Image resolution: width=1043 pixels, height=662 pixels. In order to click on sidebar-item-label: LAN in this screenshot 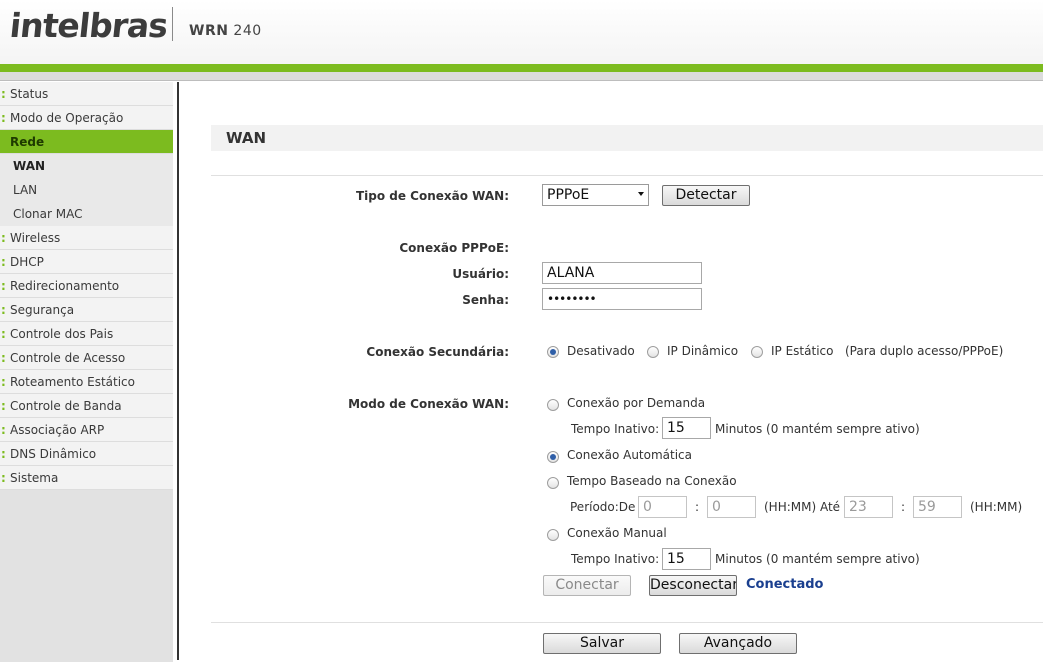, I will do `click(25, 190)`.